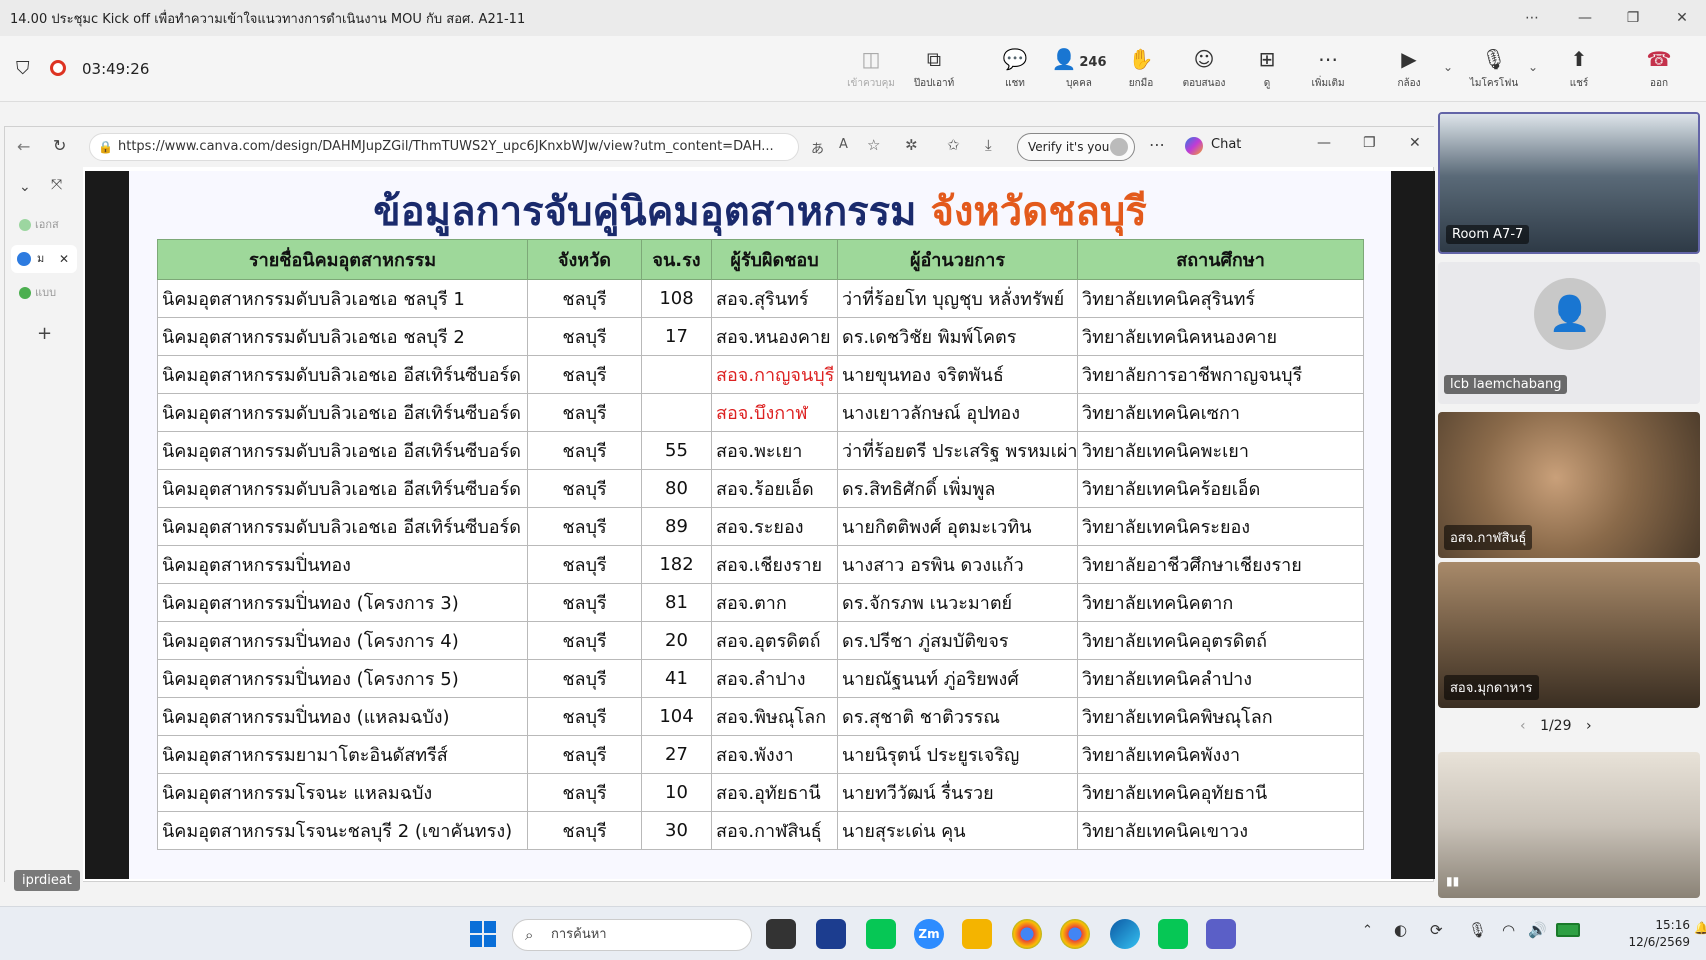  What do you see at coordinates (64, 259) in the screenshot?
I see `close-tab-icon: ✕` at bounding box center [64, 259].